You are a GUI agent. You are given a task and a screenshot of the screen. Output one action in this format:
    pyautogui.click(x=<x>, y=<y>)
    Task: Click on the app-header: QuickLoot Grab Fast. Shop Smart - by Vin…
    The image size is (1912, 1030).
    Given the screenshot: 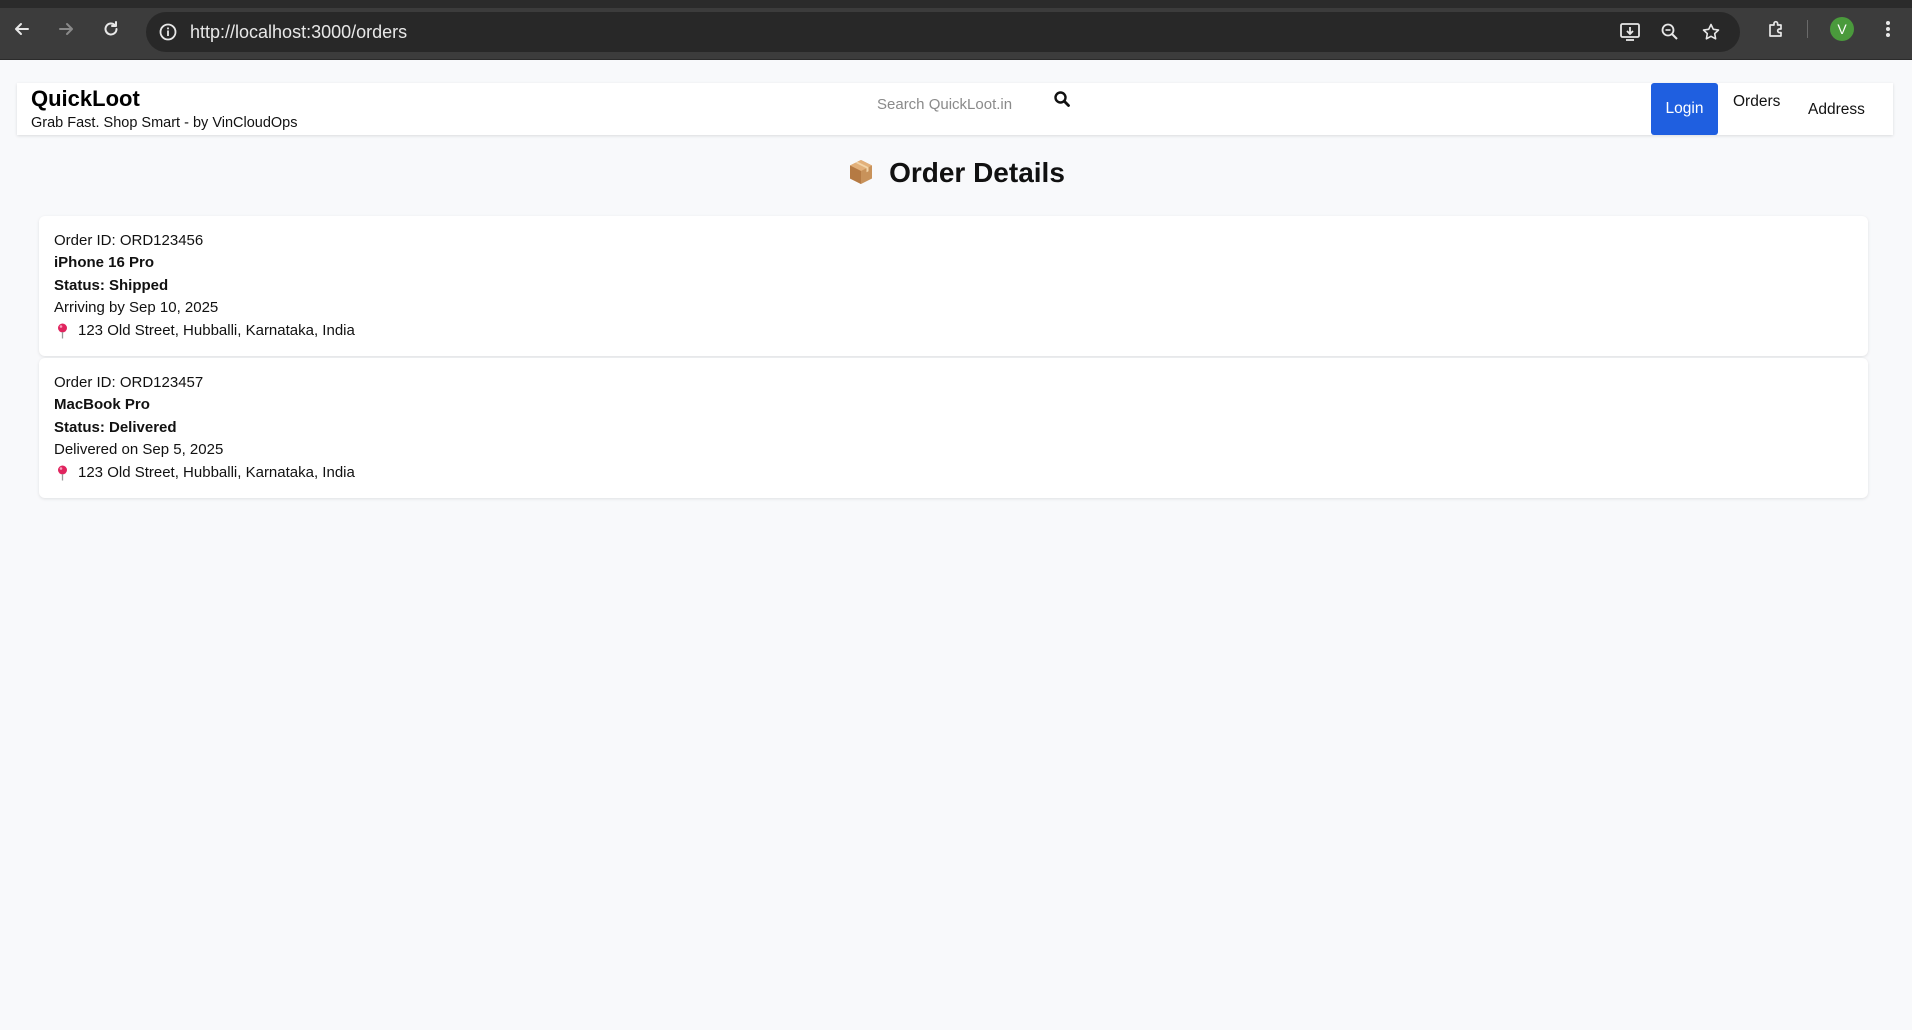 What is the action you would take?
    pyautogui.click(x=955, y=109)
    